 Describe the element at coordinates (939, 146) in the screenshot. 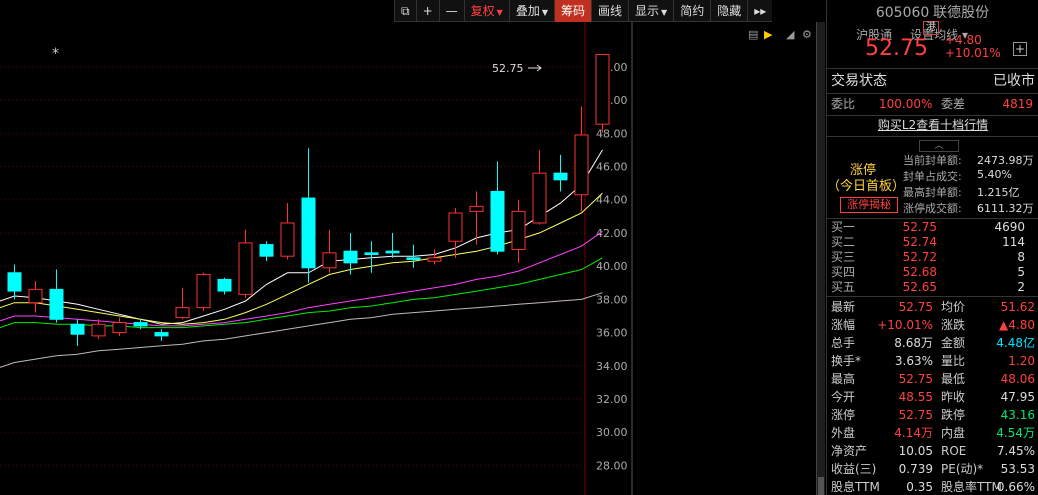

I see `collapse-chevron-icon: ︿` at that location.